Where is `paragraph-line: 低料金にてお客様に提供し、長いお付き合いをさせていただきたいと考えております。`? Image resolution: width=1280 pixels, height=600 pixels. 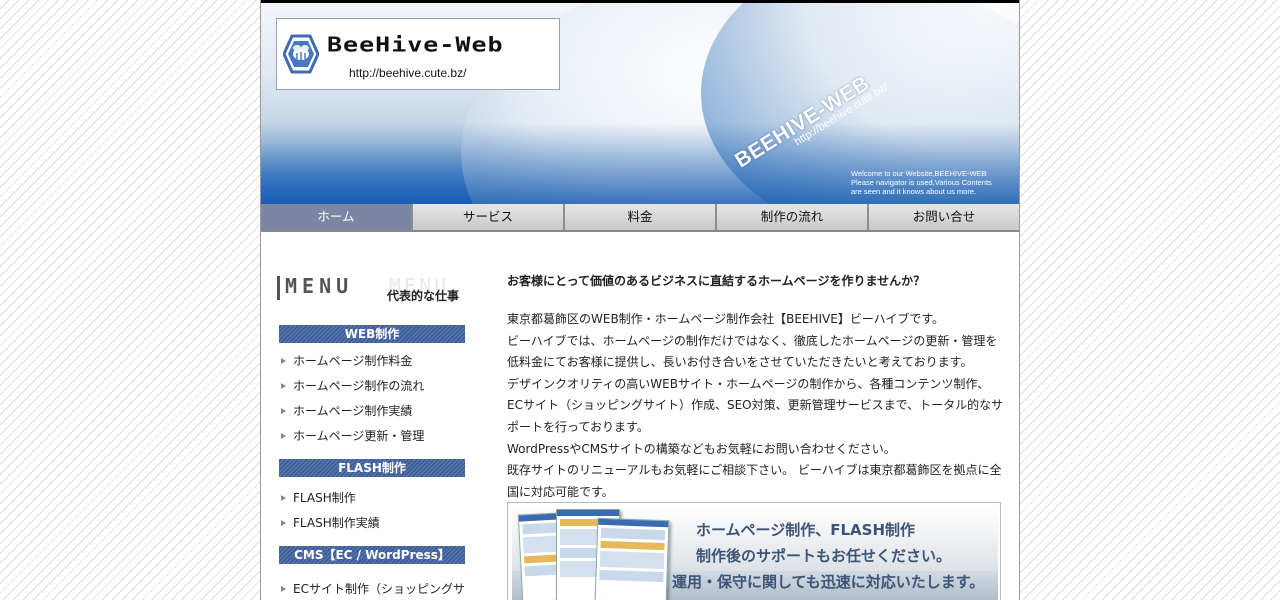
paragraph-line: 低料金にてお客様に提供し、長いお付き合いをさせていただきたいと考えております。 is located at coordinates (740, 362).